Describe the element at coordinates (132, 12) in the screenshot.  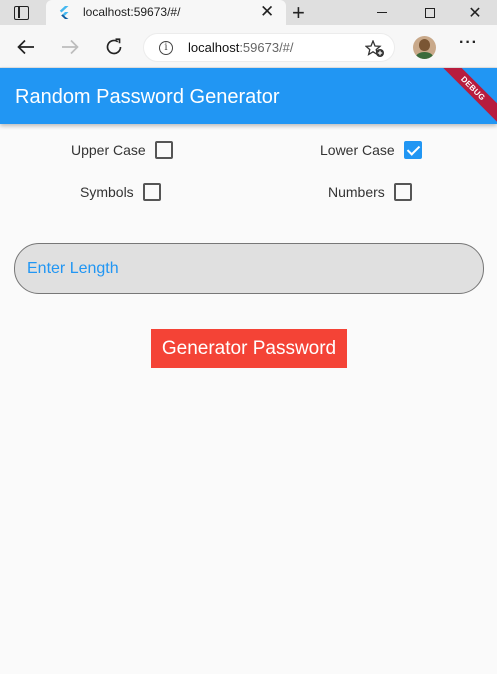
I see `tab-title: localhost:59673/#/` at that location.